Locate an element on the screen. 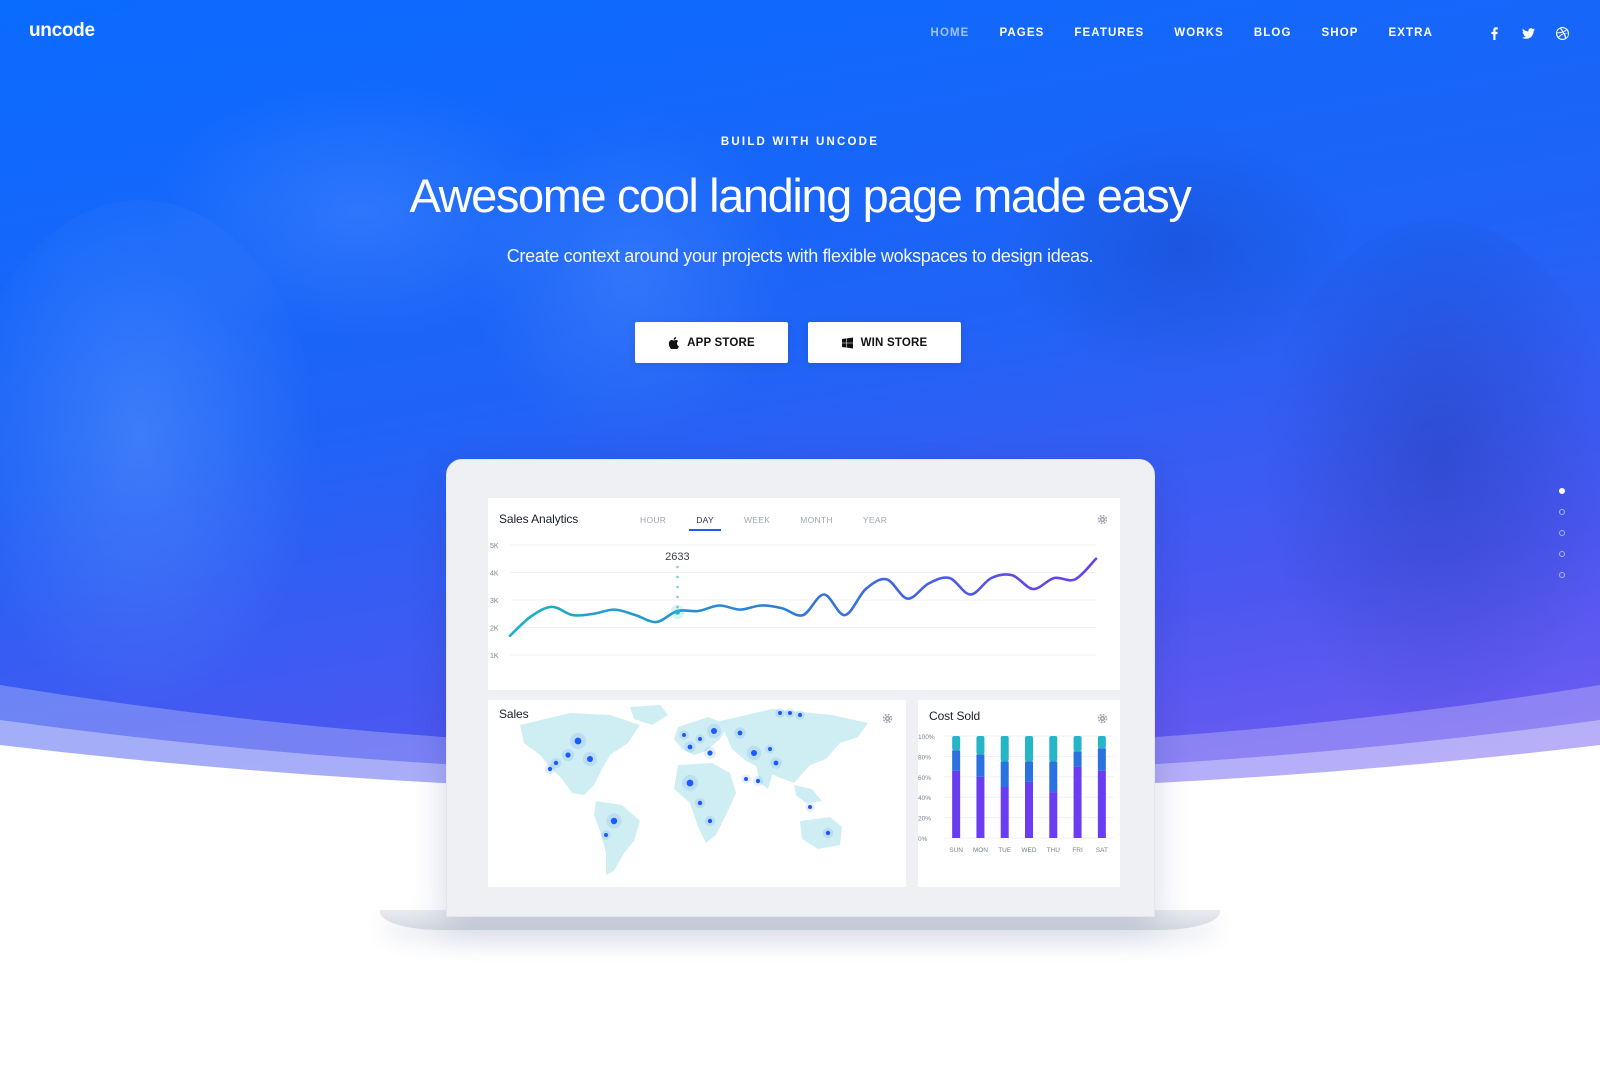 The width and height of the screenshot is (1600, 1067). y-tick-label: 1K is located at coordinates (494, 656).